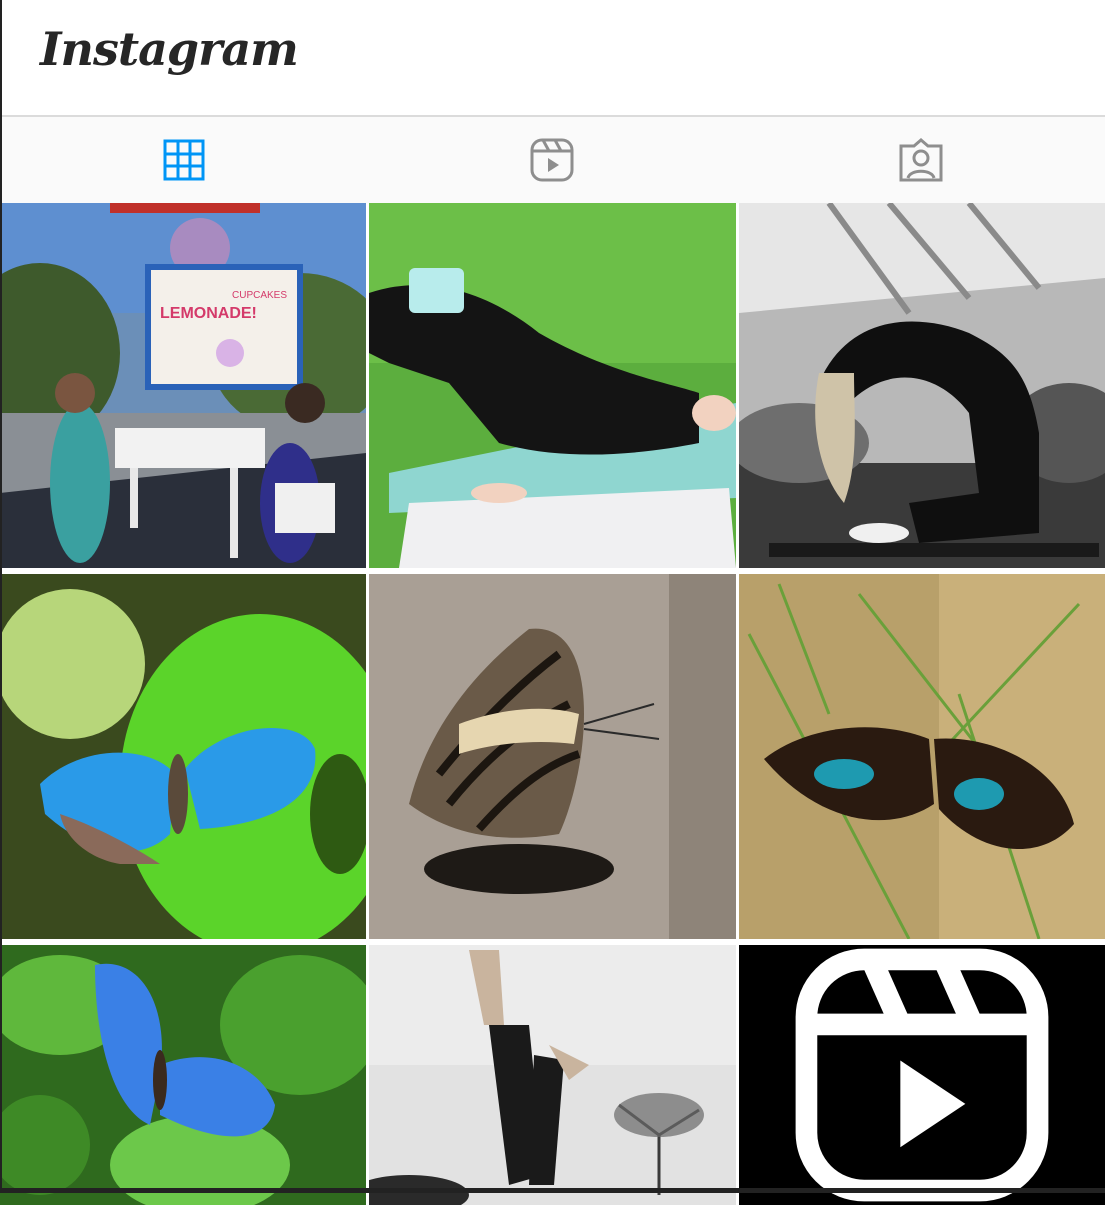 Image resolution: width=1105 pixels, height=1205 pixels. I want to click on post-image-blue-butterfly-lilypad, so click(183, 756).